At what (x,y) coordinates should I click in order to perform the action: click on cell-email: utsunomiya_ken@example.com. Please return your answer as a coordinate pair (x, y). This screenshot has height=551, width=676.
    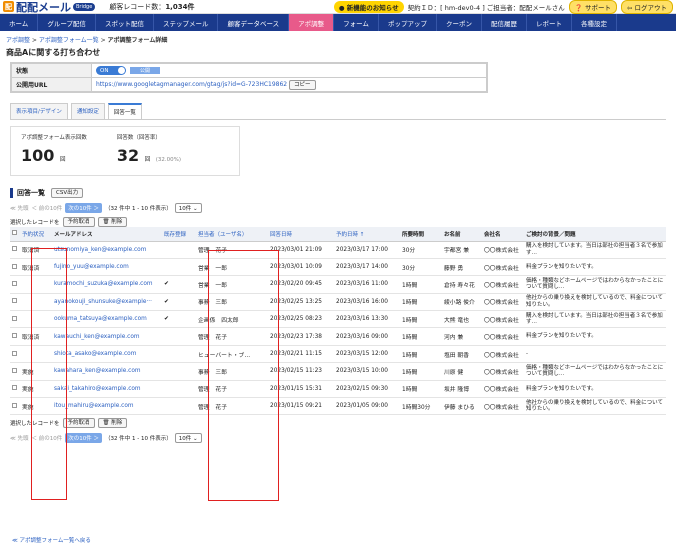
    Looking at the image, I should click on (107, 250).